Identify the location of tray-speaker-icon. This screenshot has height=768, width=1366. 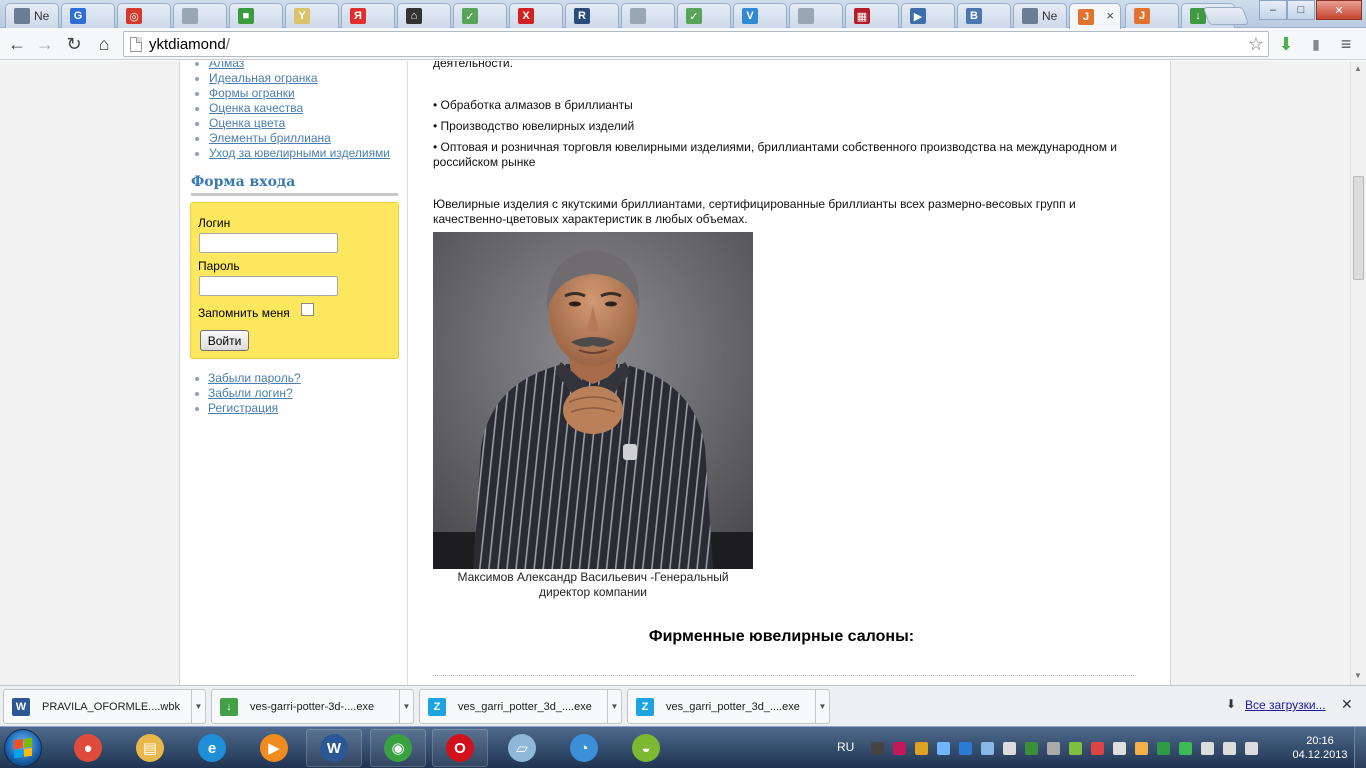
(987, 748).